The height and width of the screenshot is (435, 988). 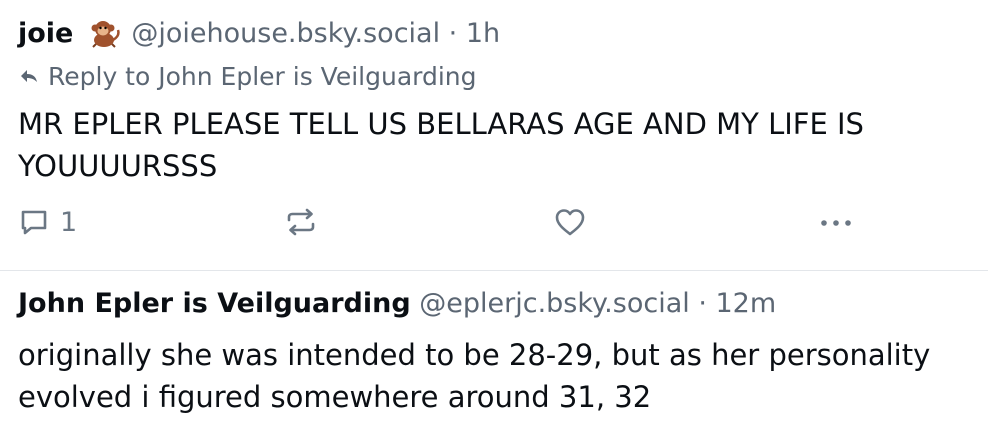 I want to click on author-handle: @eplerjc.bsky.social · 12m, so click(x=597, y=303).